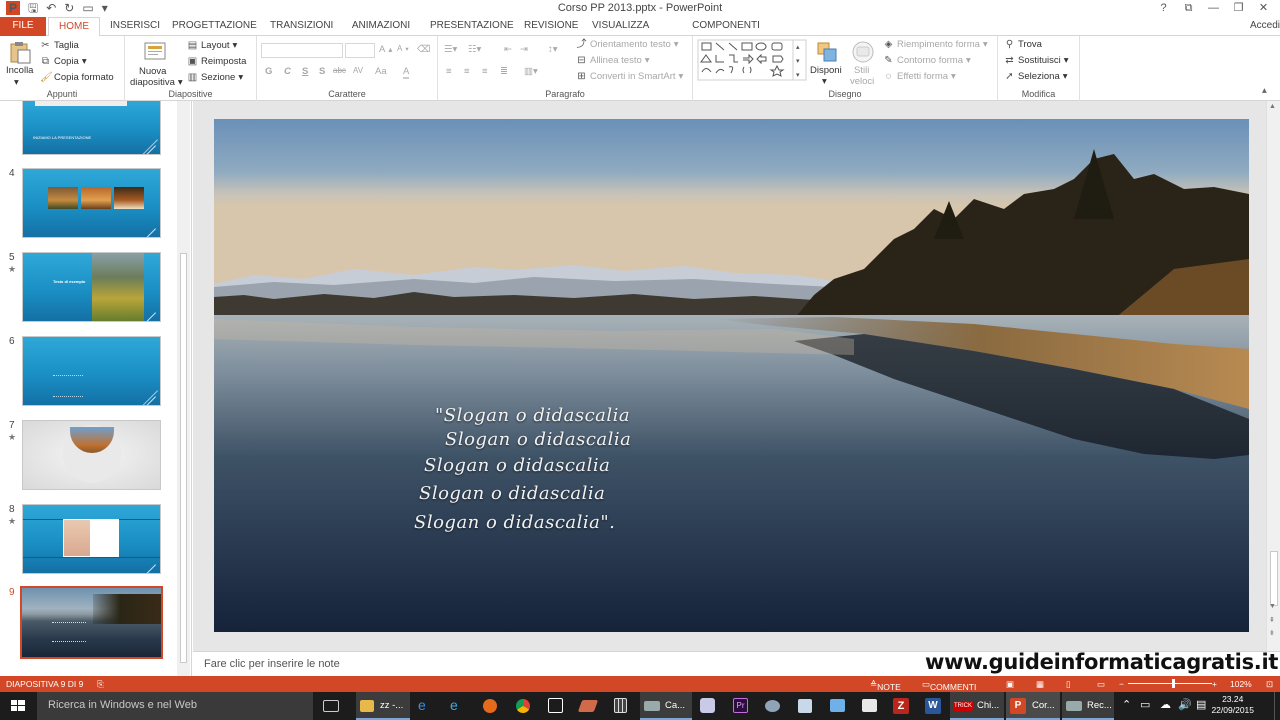 This screenshot has height=720, width=1280. What do you see at coordinates (1201, 704) in the screenshot?
I see `notification-icon: ▤` at bounding box center [1201, 704].